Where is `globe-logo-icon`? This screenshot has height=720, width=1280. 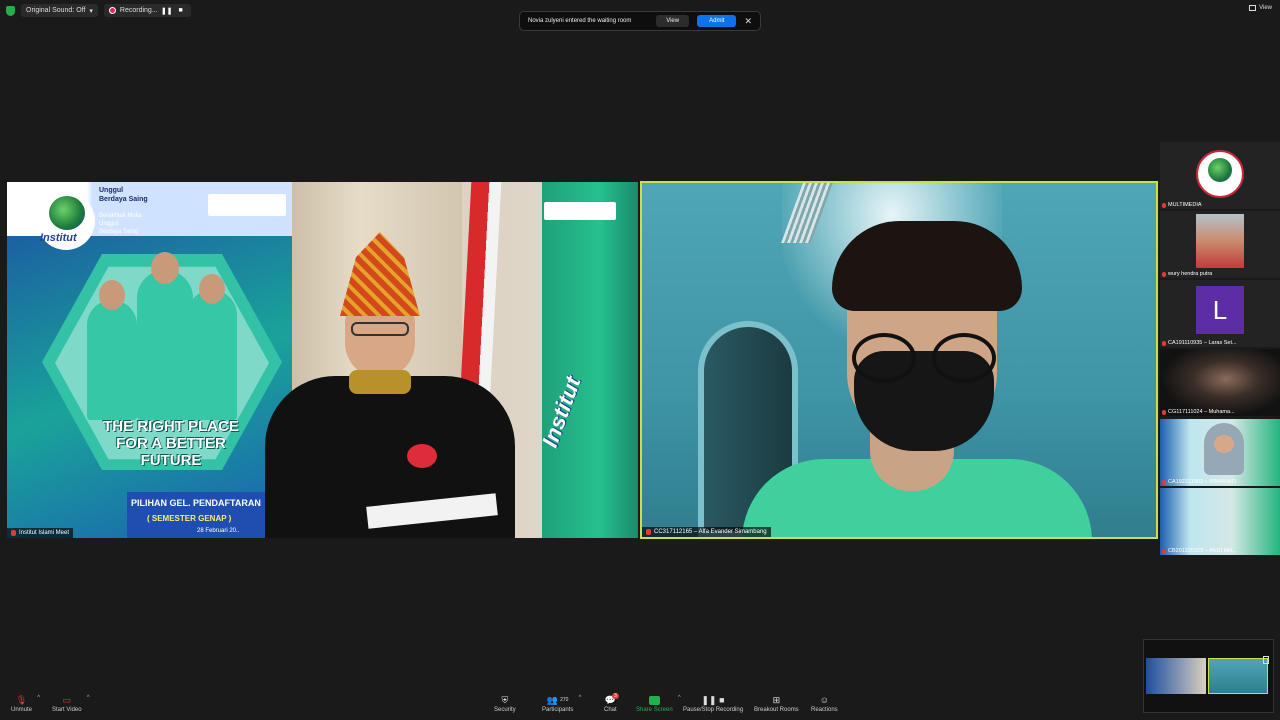
globe-logo-icon is located at coordinates (67, 213).